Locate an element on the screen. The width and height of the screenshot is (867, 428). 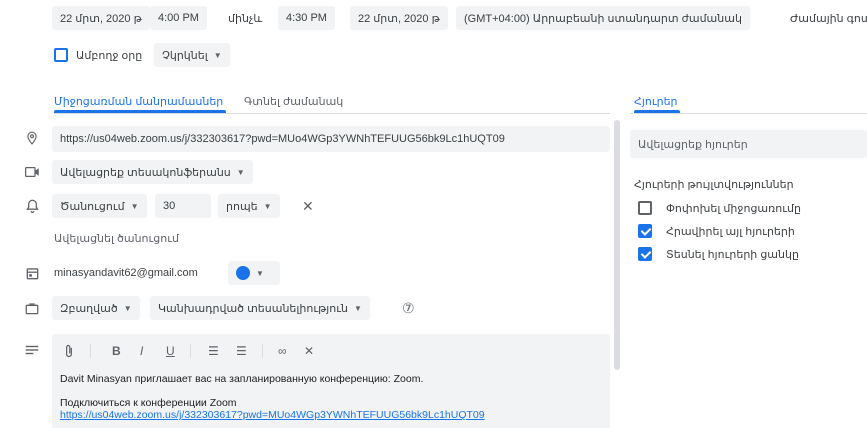
visibility-text: Կանխադրված տեսանելիություն is located at coordinates (253, 308).